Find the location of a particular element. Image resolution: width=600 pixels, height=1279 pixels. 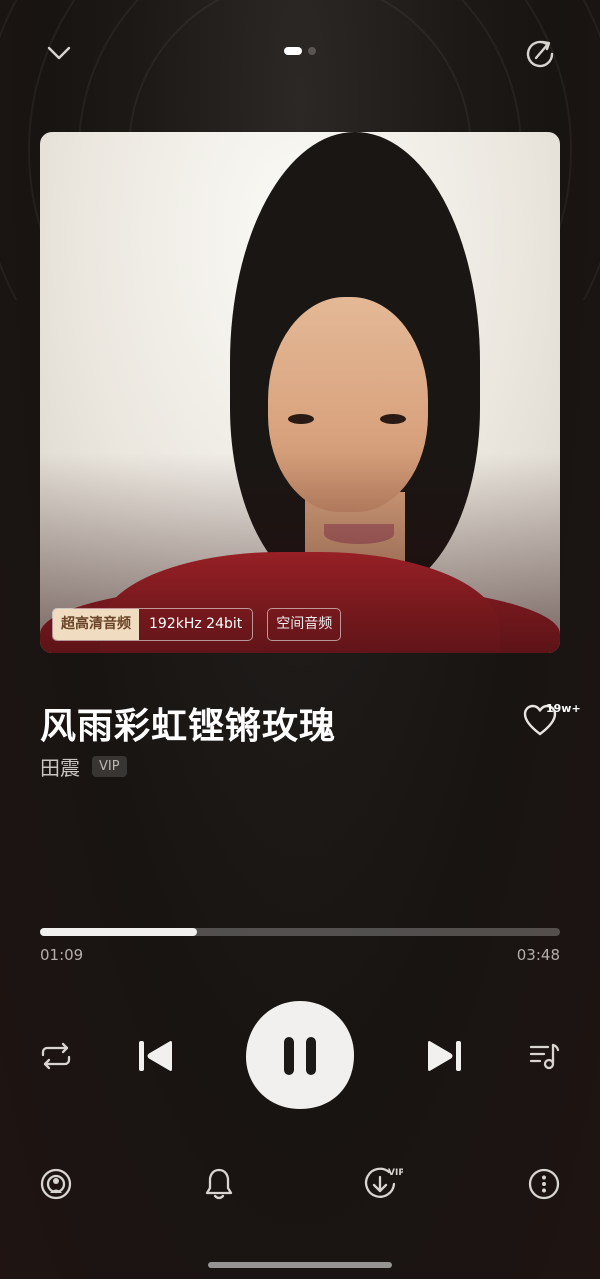

cast-button is located at coordinates (56, 1184).